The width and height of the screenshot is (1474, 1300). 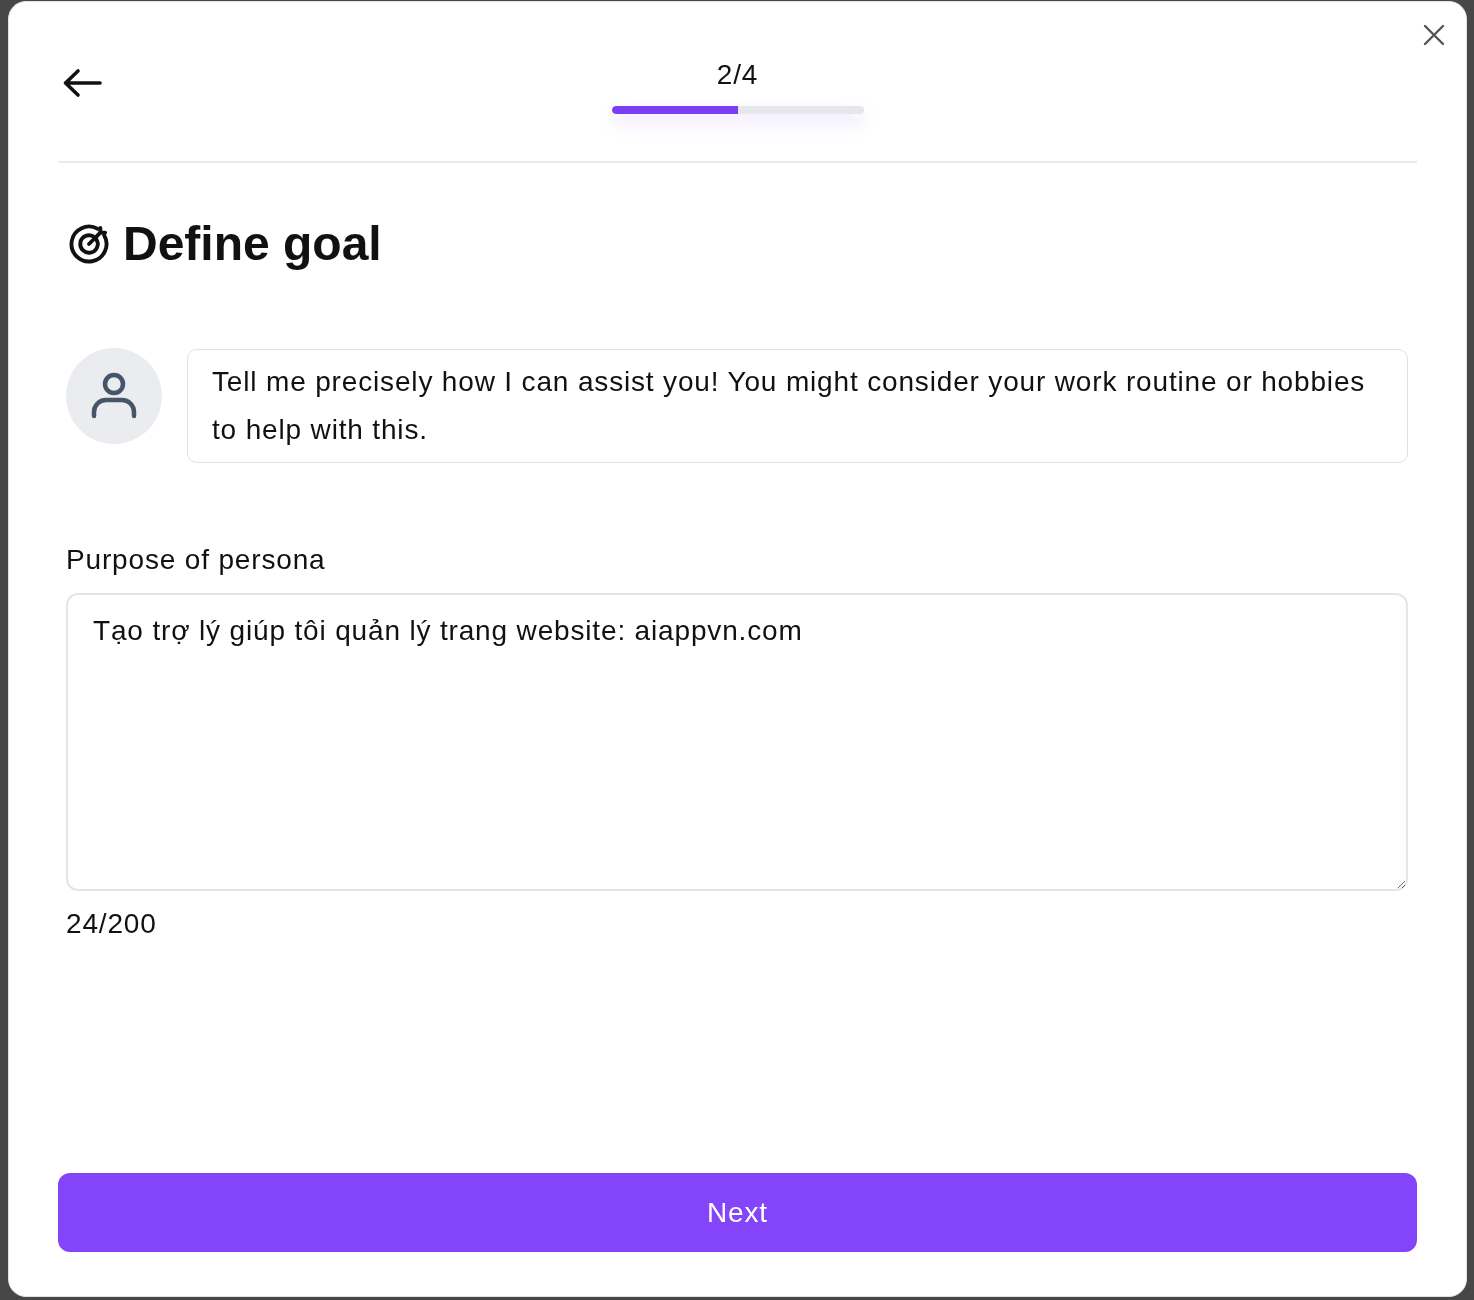 I want to click on close-icon, so click(x=1434, y=35).